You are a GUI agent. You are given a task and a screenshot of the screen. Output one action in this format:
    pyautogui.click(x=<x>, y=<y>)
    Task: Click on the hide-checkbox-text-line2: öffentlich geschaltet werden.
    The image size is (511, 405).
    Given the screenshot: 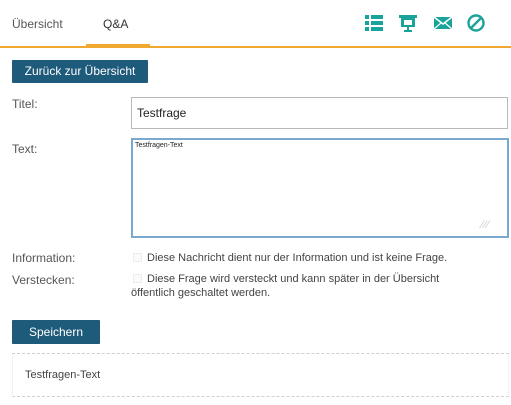 What is the action you would take?
    pyautogui.click(x=201, y=293)
    